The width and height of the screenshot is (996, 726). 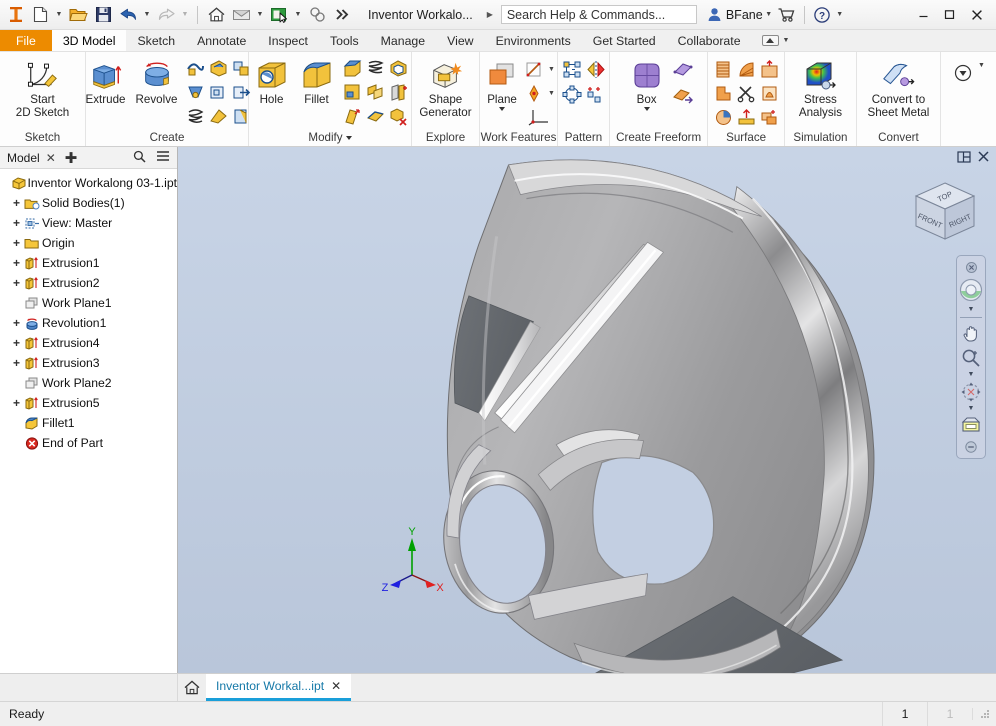 I want to click on tab-environments: Environments, so click(x=533, y=40).